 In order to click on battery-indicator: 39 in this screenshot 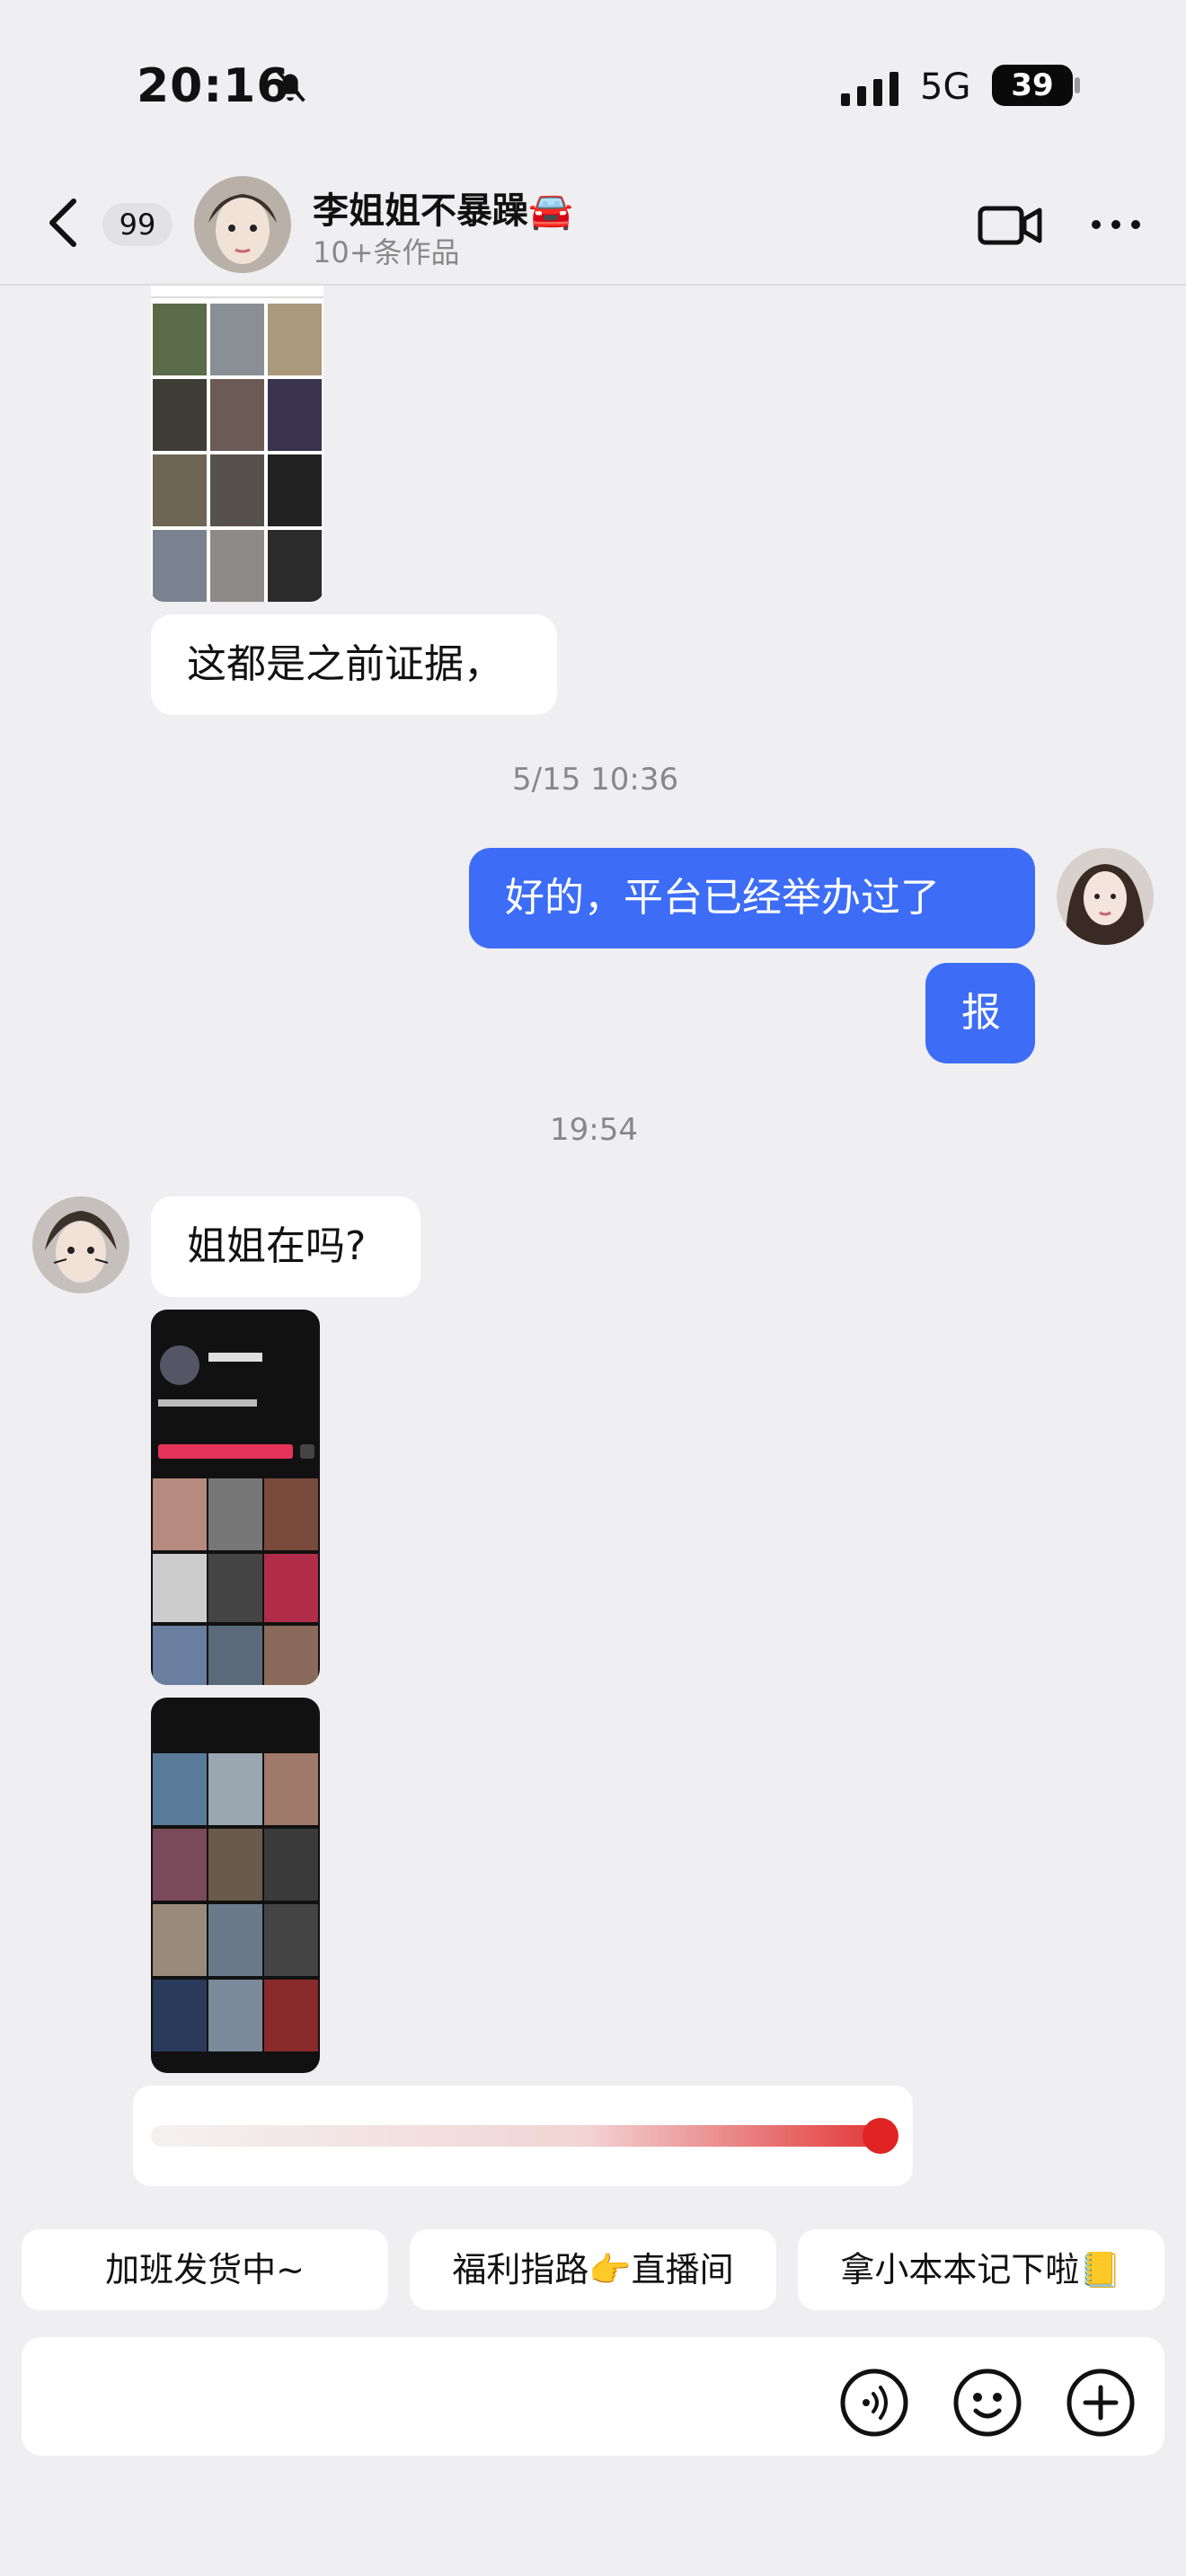, I will do `click(1032, 85)`.